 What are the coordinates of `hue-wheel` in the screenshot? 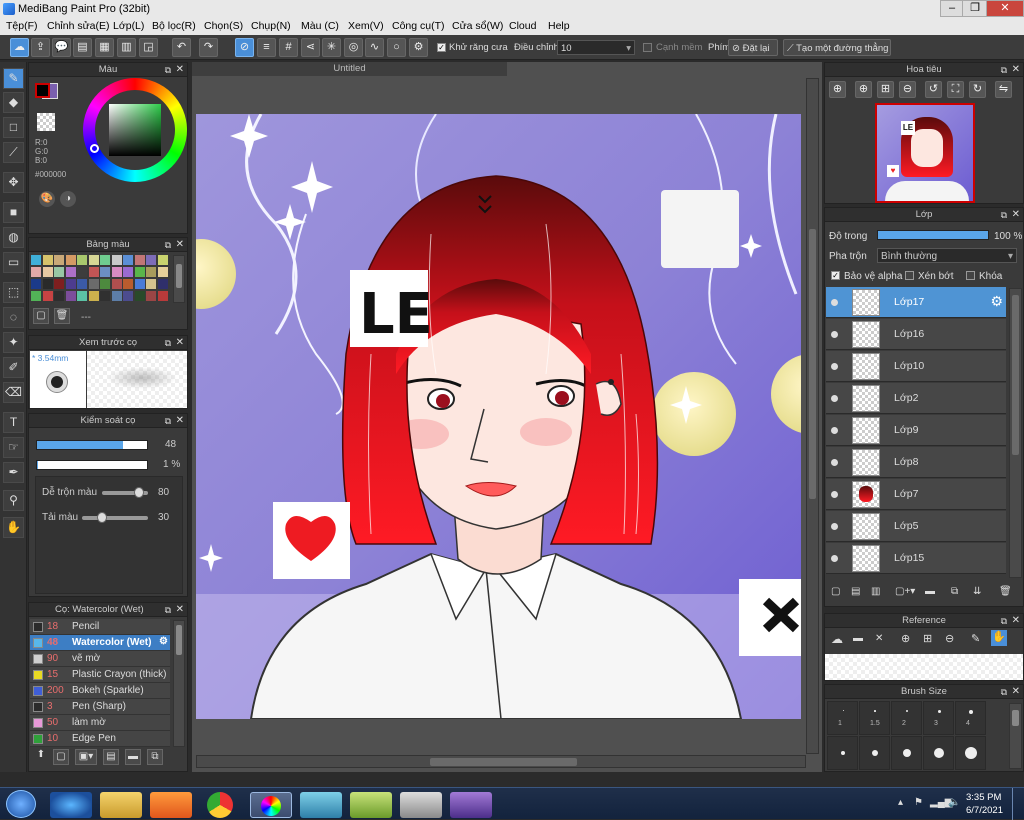 It's located at (135, 130).